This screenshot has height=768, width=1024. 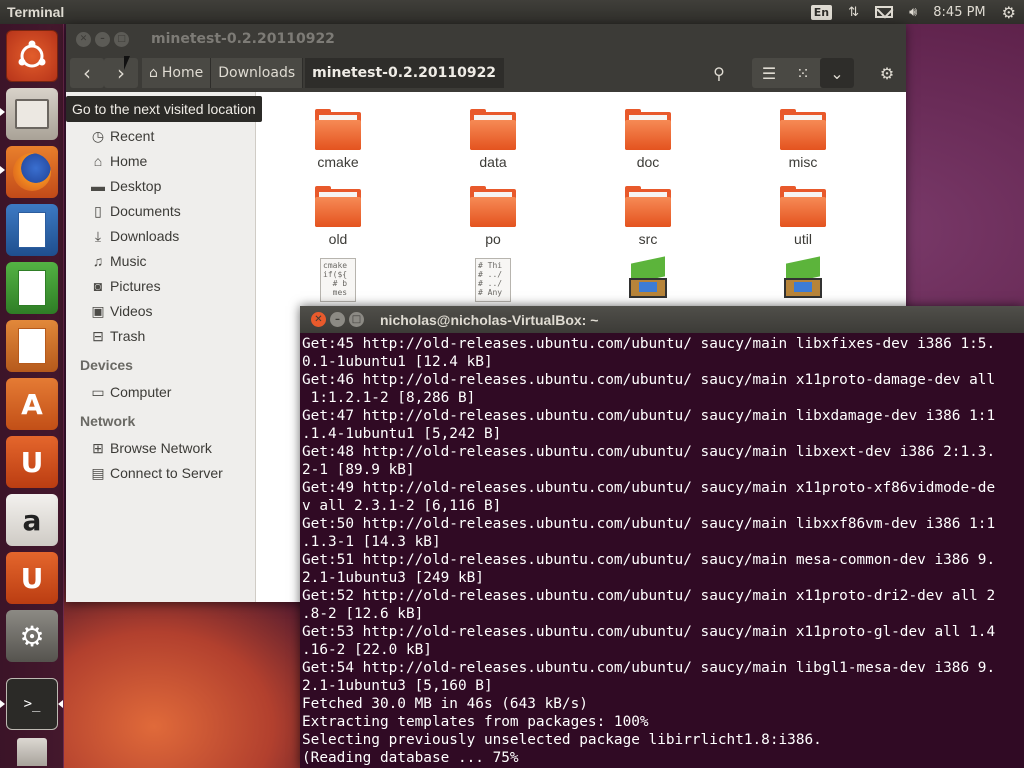 I want to click on music-note-icon: ♫, so click(x=98, y=261).